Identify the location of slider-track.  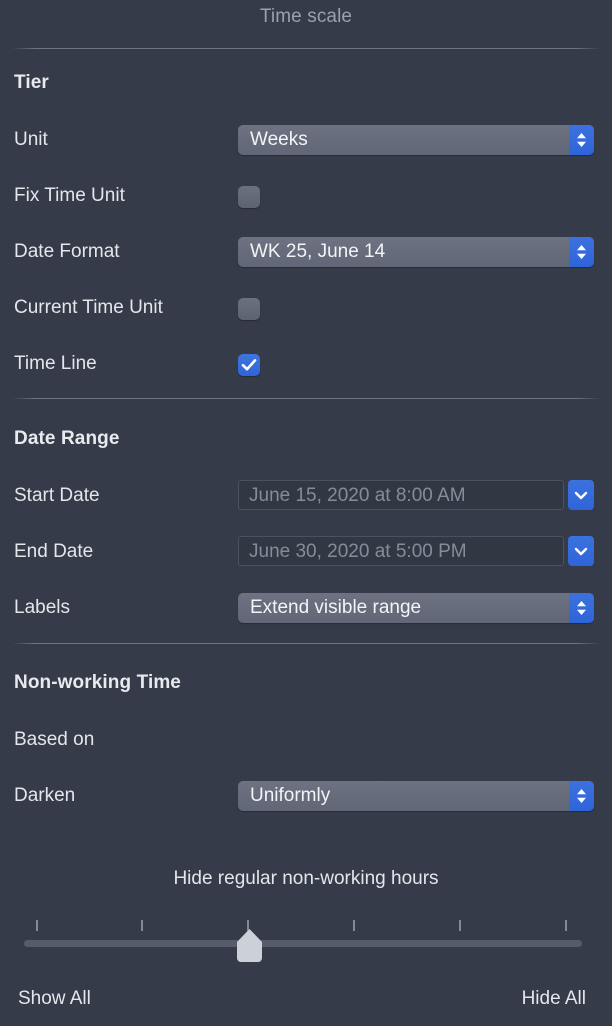
(303, 943).